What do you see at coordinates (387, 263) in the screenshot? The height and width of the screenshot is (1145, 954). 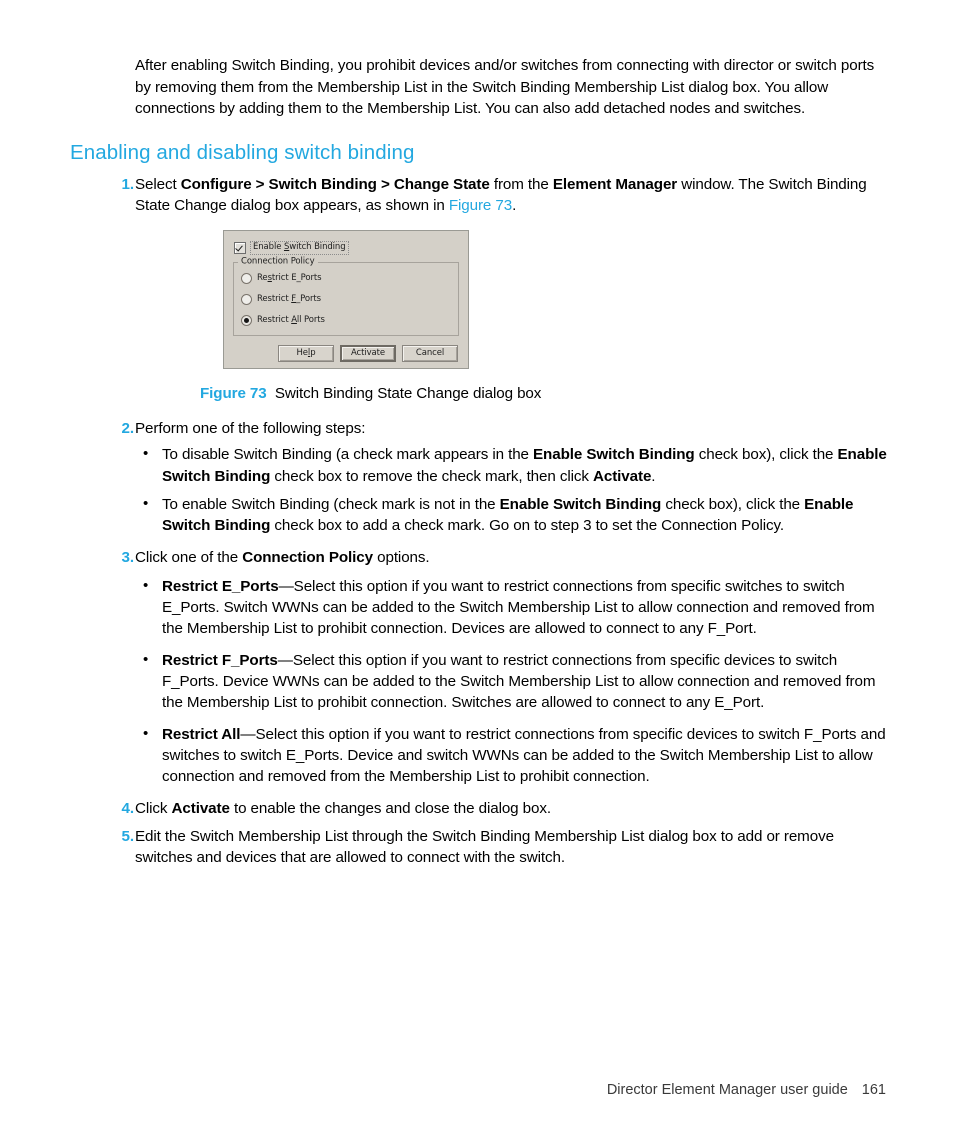 I see `group-border-right-segment` at bounding box center [387, 263].